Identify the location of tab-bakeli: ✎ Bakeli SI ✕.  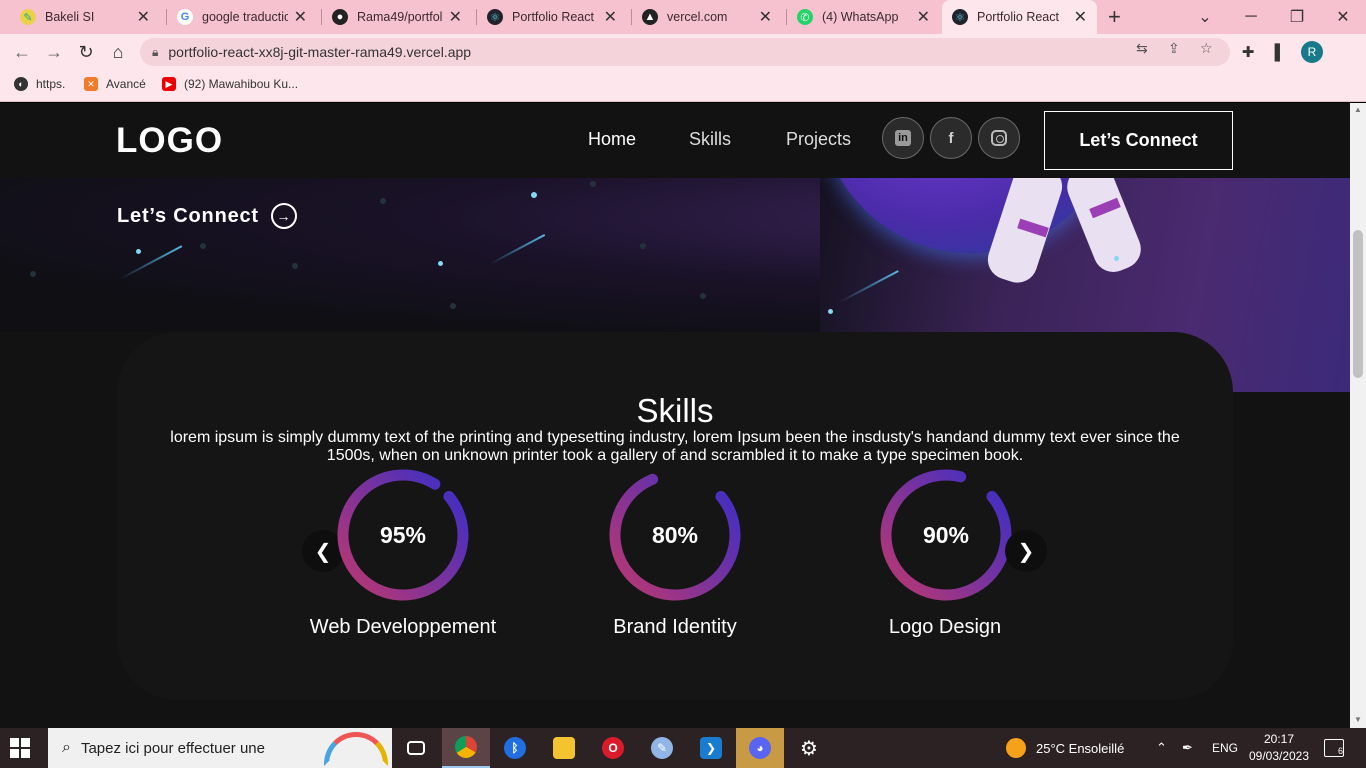
(85, 17).